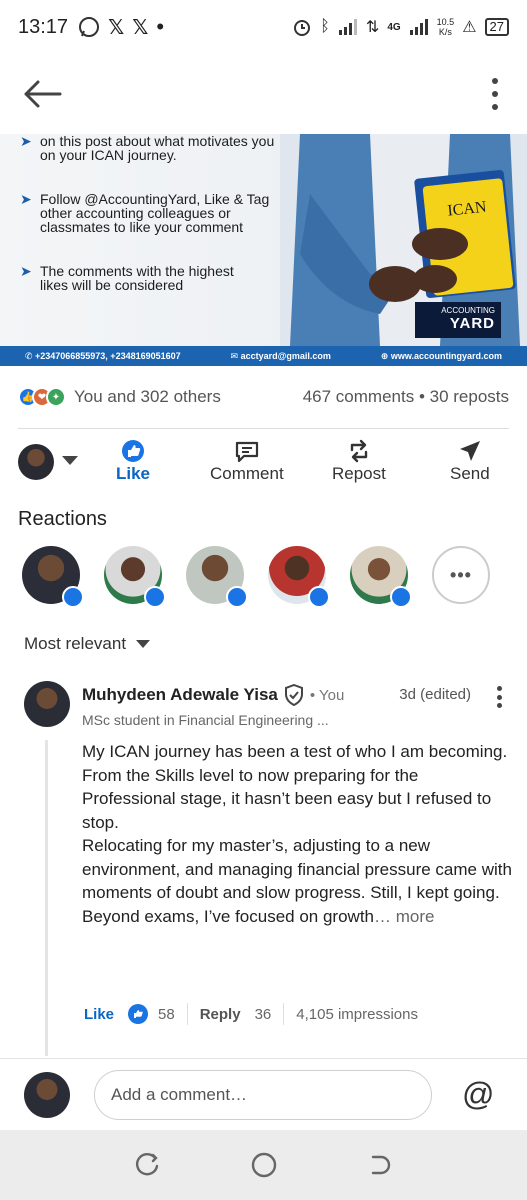 This screenshot has height=1200, width=527. I want to click on back-nav-icon, so click(380, 1165).